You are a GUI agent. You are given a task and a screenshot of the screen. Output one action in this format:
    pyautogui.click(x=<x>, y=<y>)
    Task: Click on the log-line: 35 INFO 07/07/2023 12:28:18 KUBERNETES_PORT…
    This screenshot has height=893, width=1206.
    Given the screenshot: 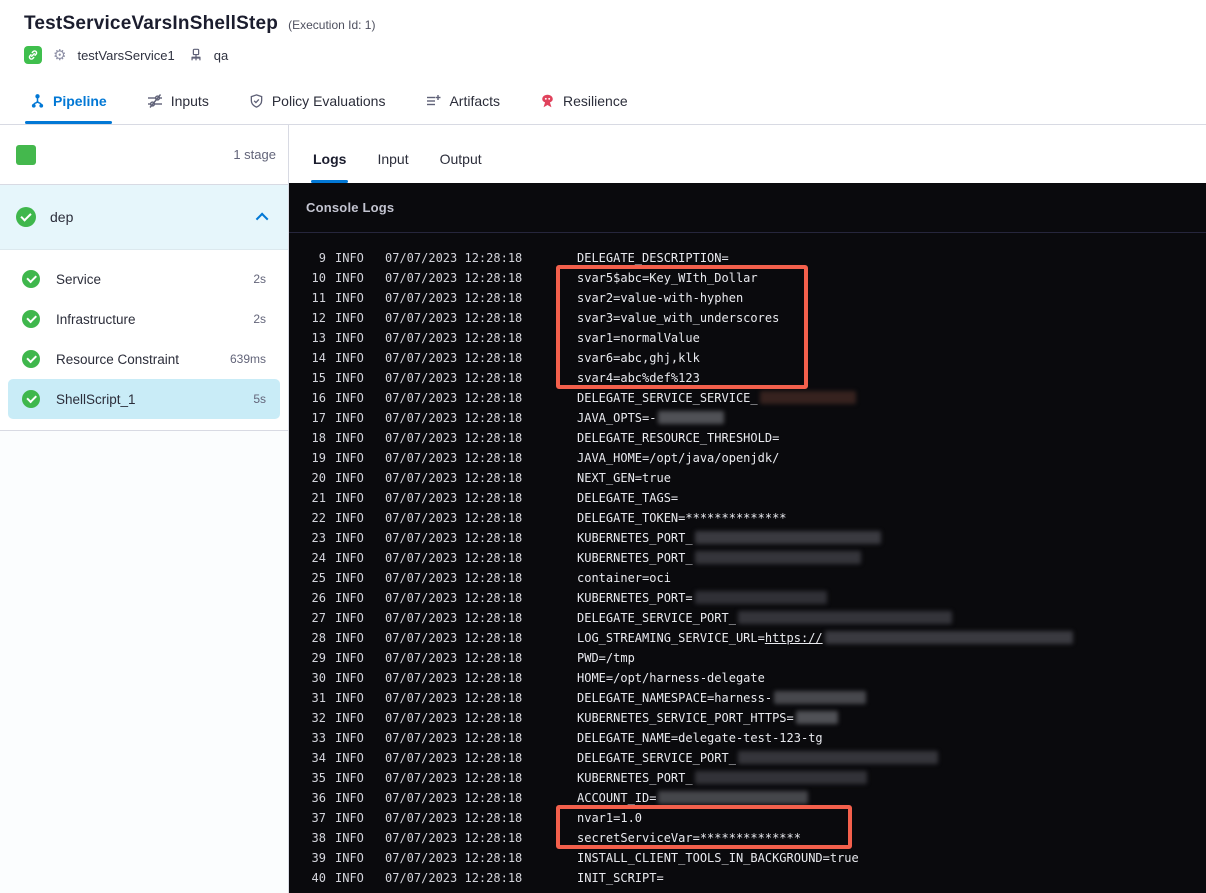 What is the action you would take?
    pyautogui.click(x=747, y=778)
    